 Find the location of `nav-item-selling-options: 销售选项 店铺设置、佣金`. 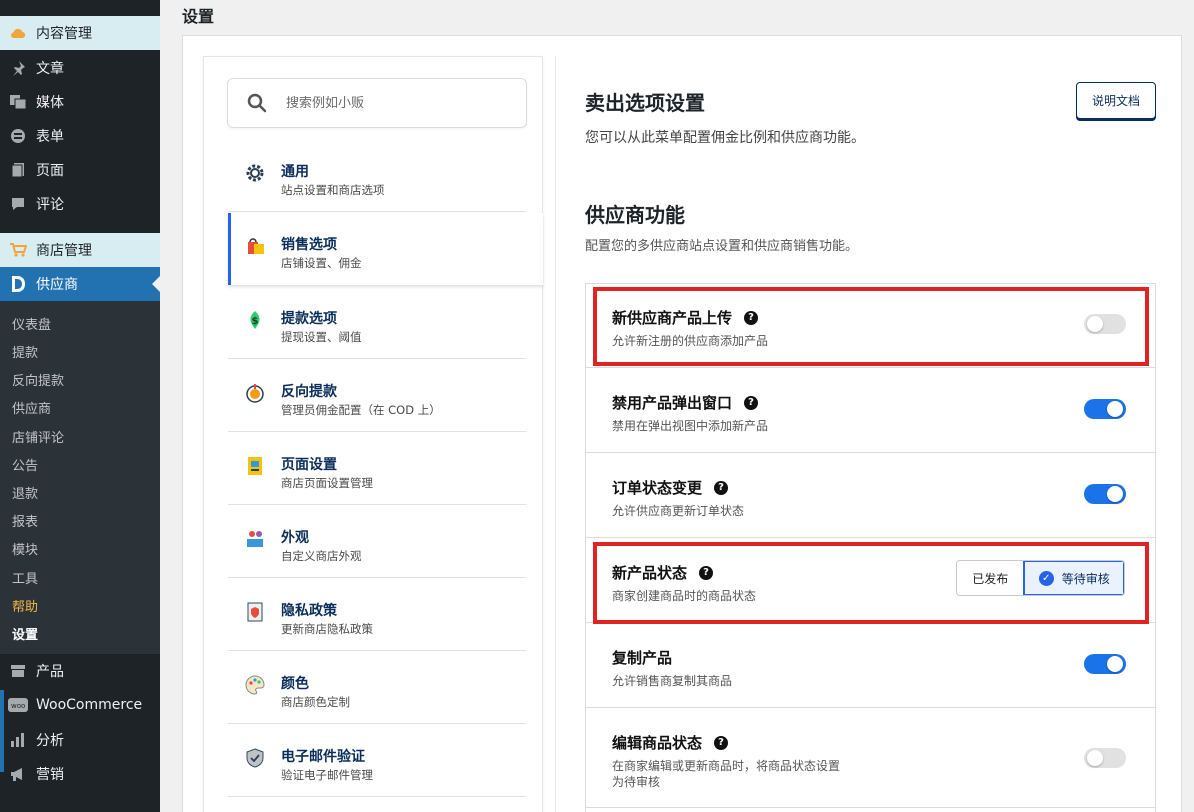

nav-item-selling-options: 销售选项 店铺设置、佣金 is located at coordinates (385, 249).